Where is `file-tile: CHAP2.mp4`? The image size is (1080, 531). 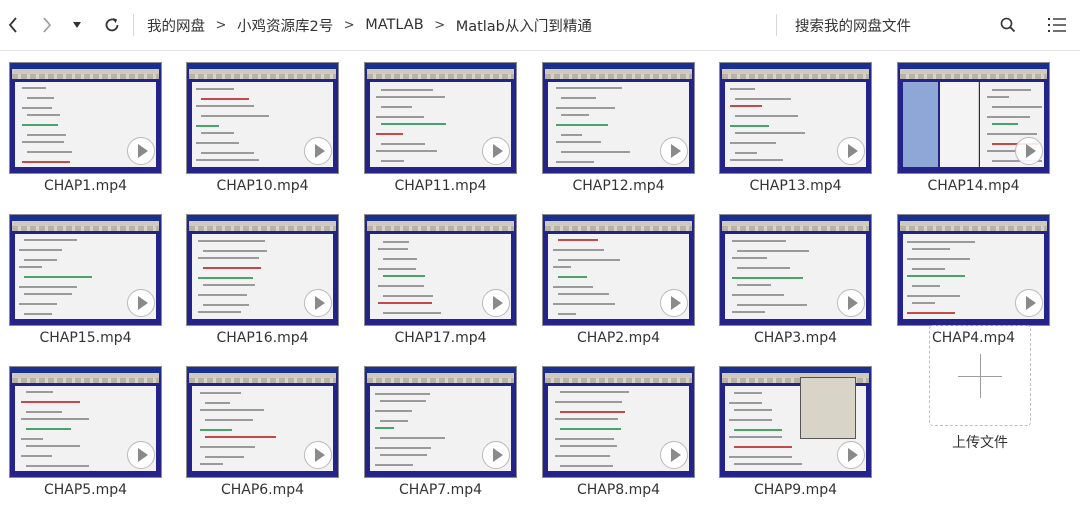 file-tile: CHAP2.mp4 is located at coordinates (620, 275).